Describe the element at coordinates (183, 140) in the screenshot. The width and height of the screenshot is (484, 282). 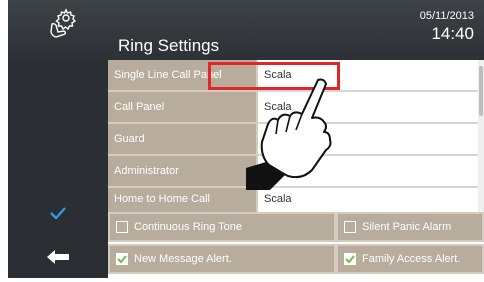
I see `row-label: Guard` at that location.